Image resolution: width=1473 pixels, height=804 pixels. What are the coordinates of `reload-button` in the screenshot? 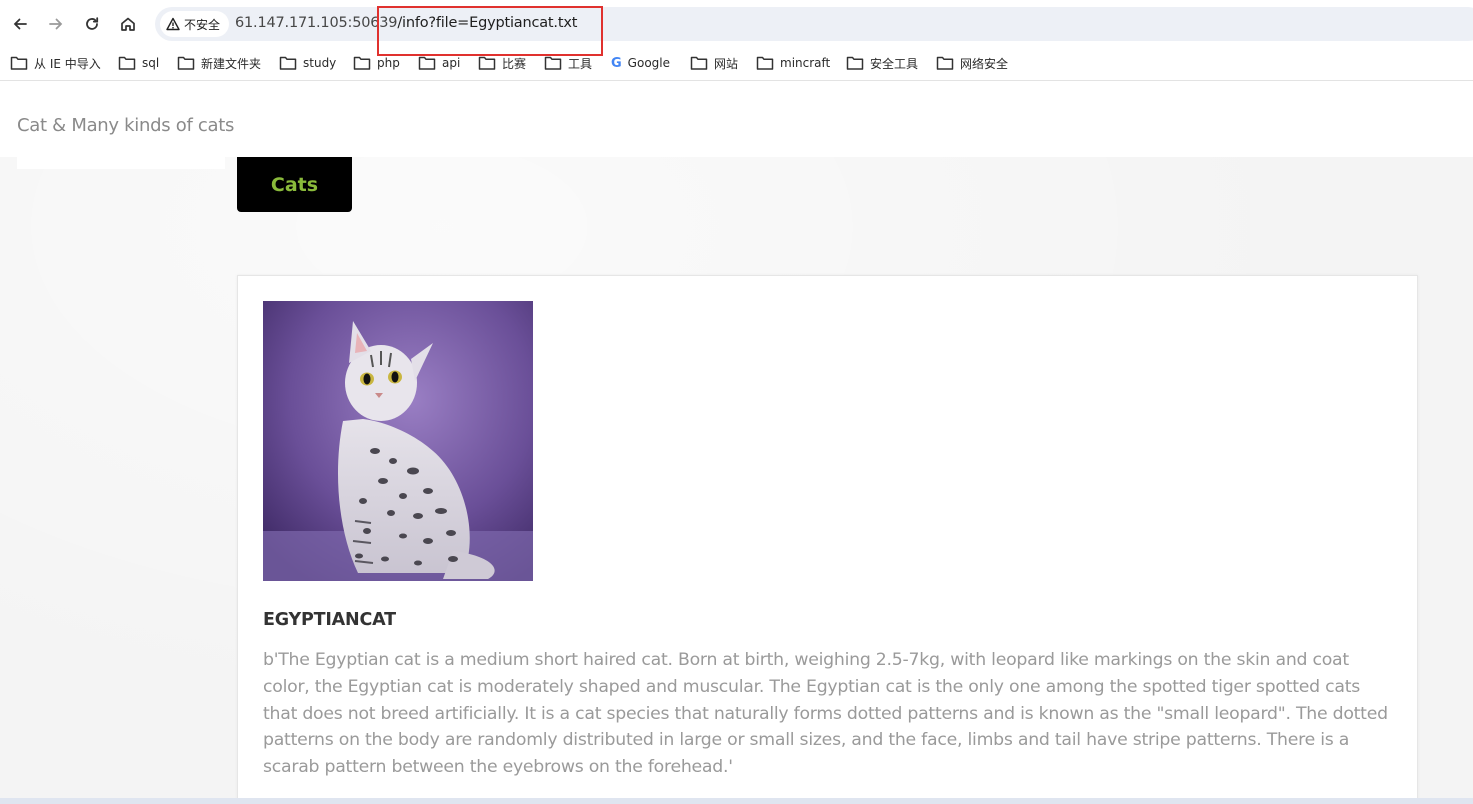 It's located at (92, 24).